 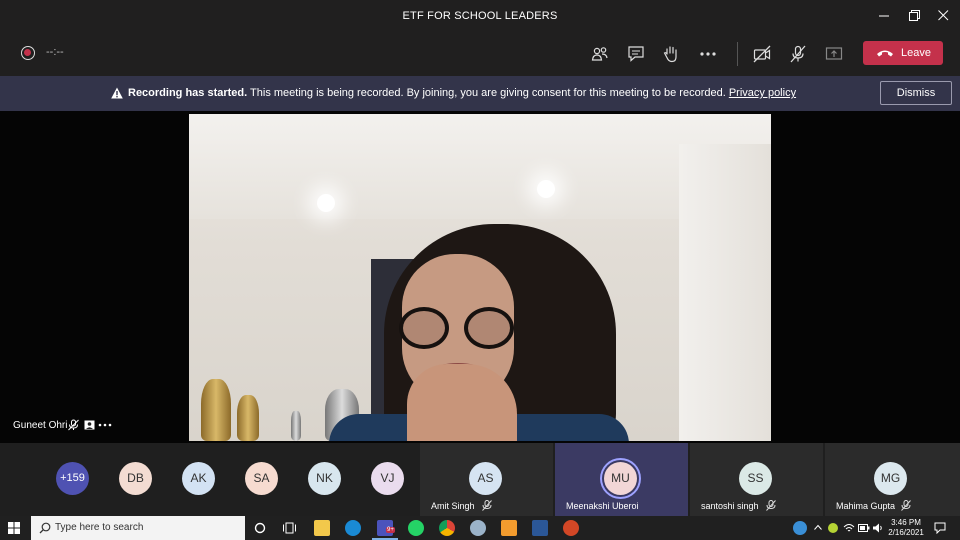 I want to click on participant-avatar: MG, so click(x=890, y=478).